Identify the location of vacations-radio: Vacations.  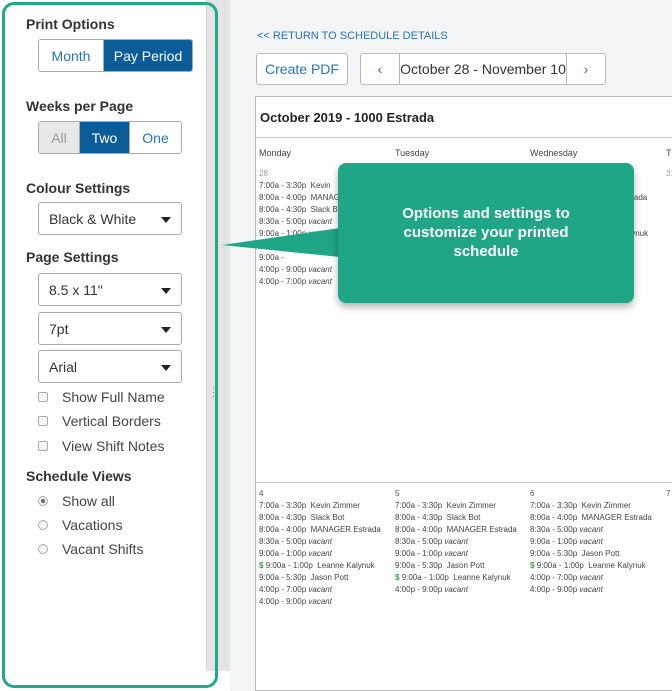
(80, 525).